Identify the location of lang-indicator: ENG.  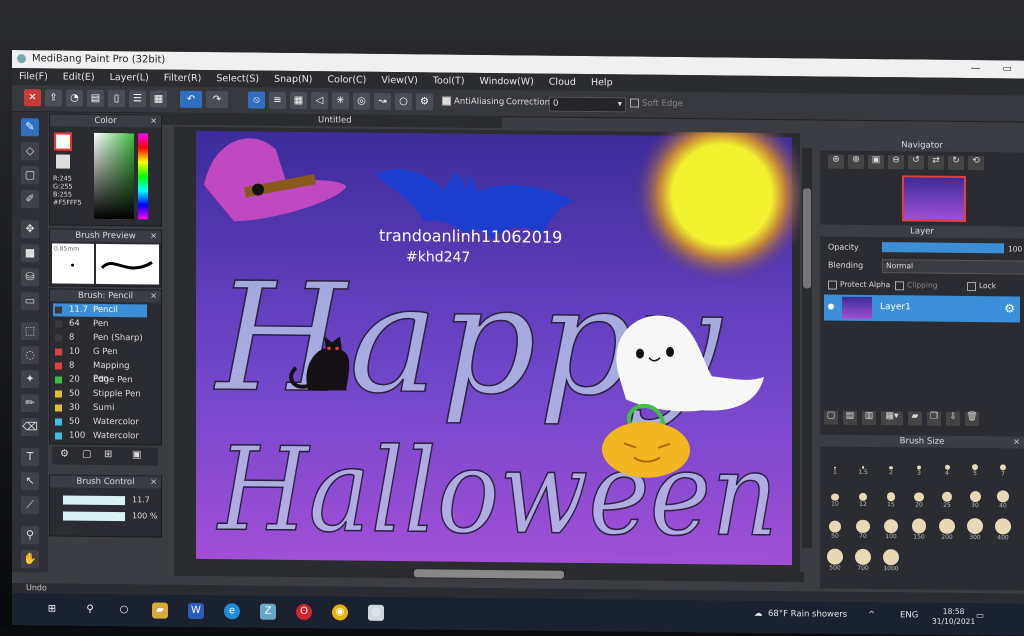
(909, 615).